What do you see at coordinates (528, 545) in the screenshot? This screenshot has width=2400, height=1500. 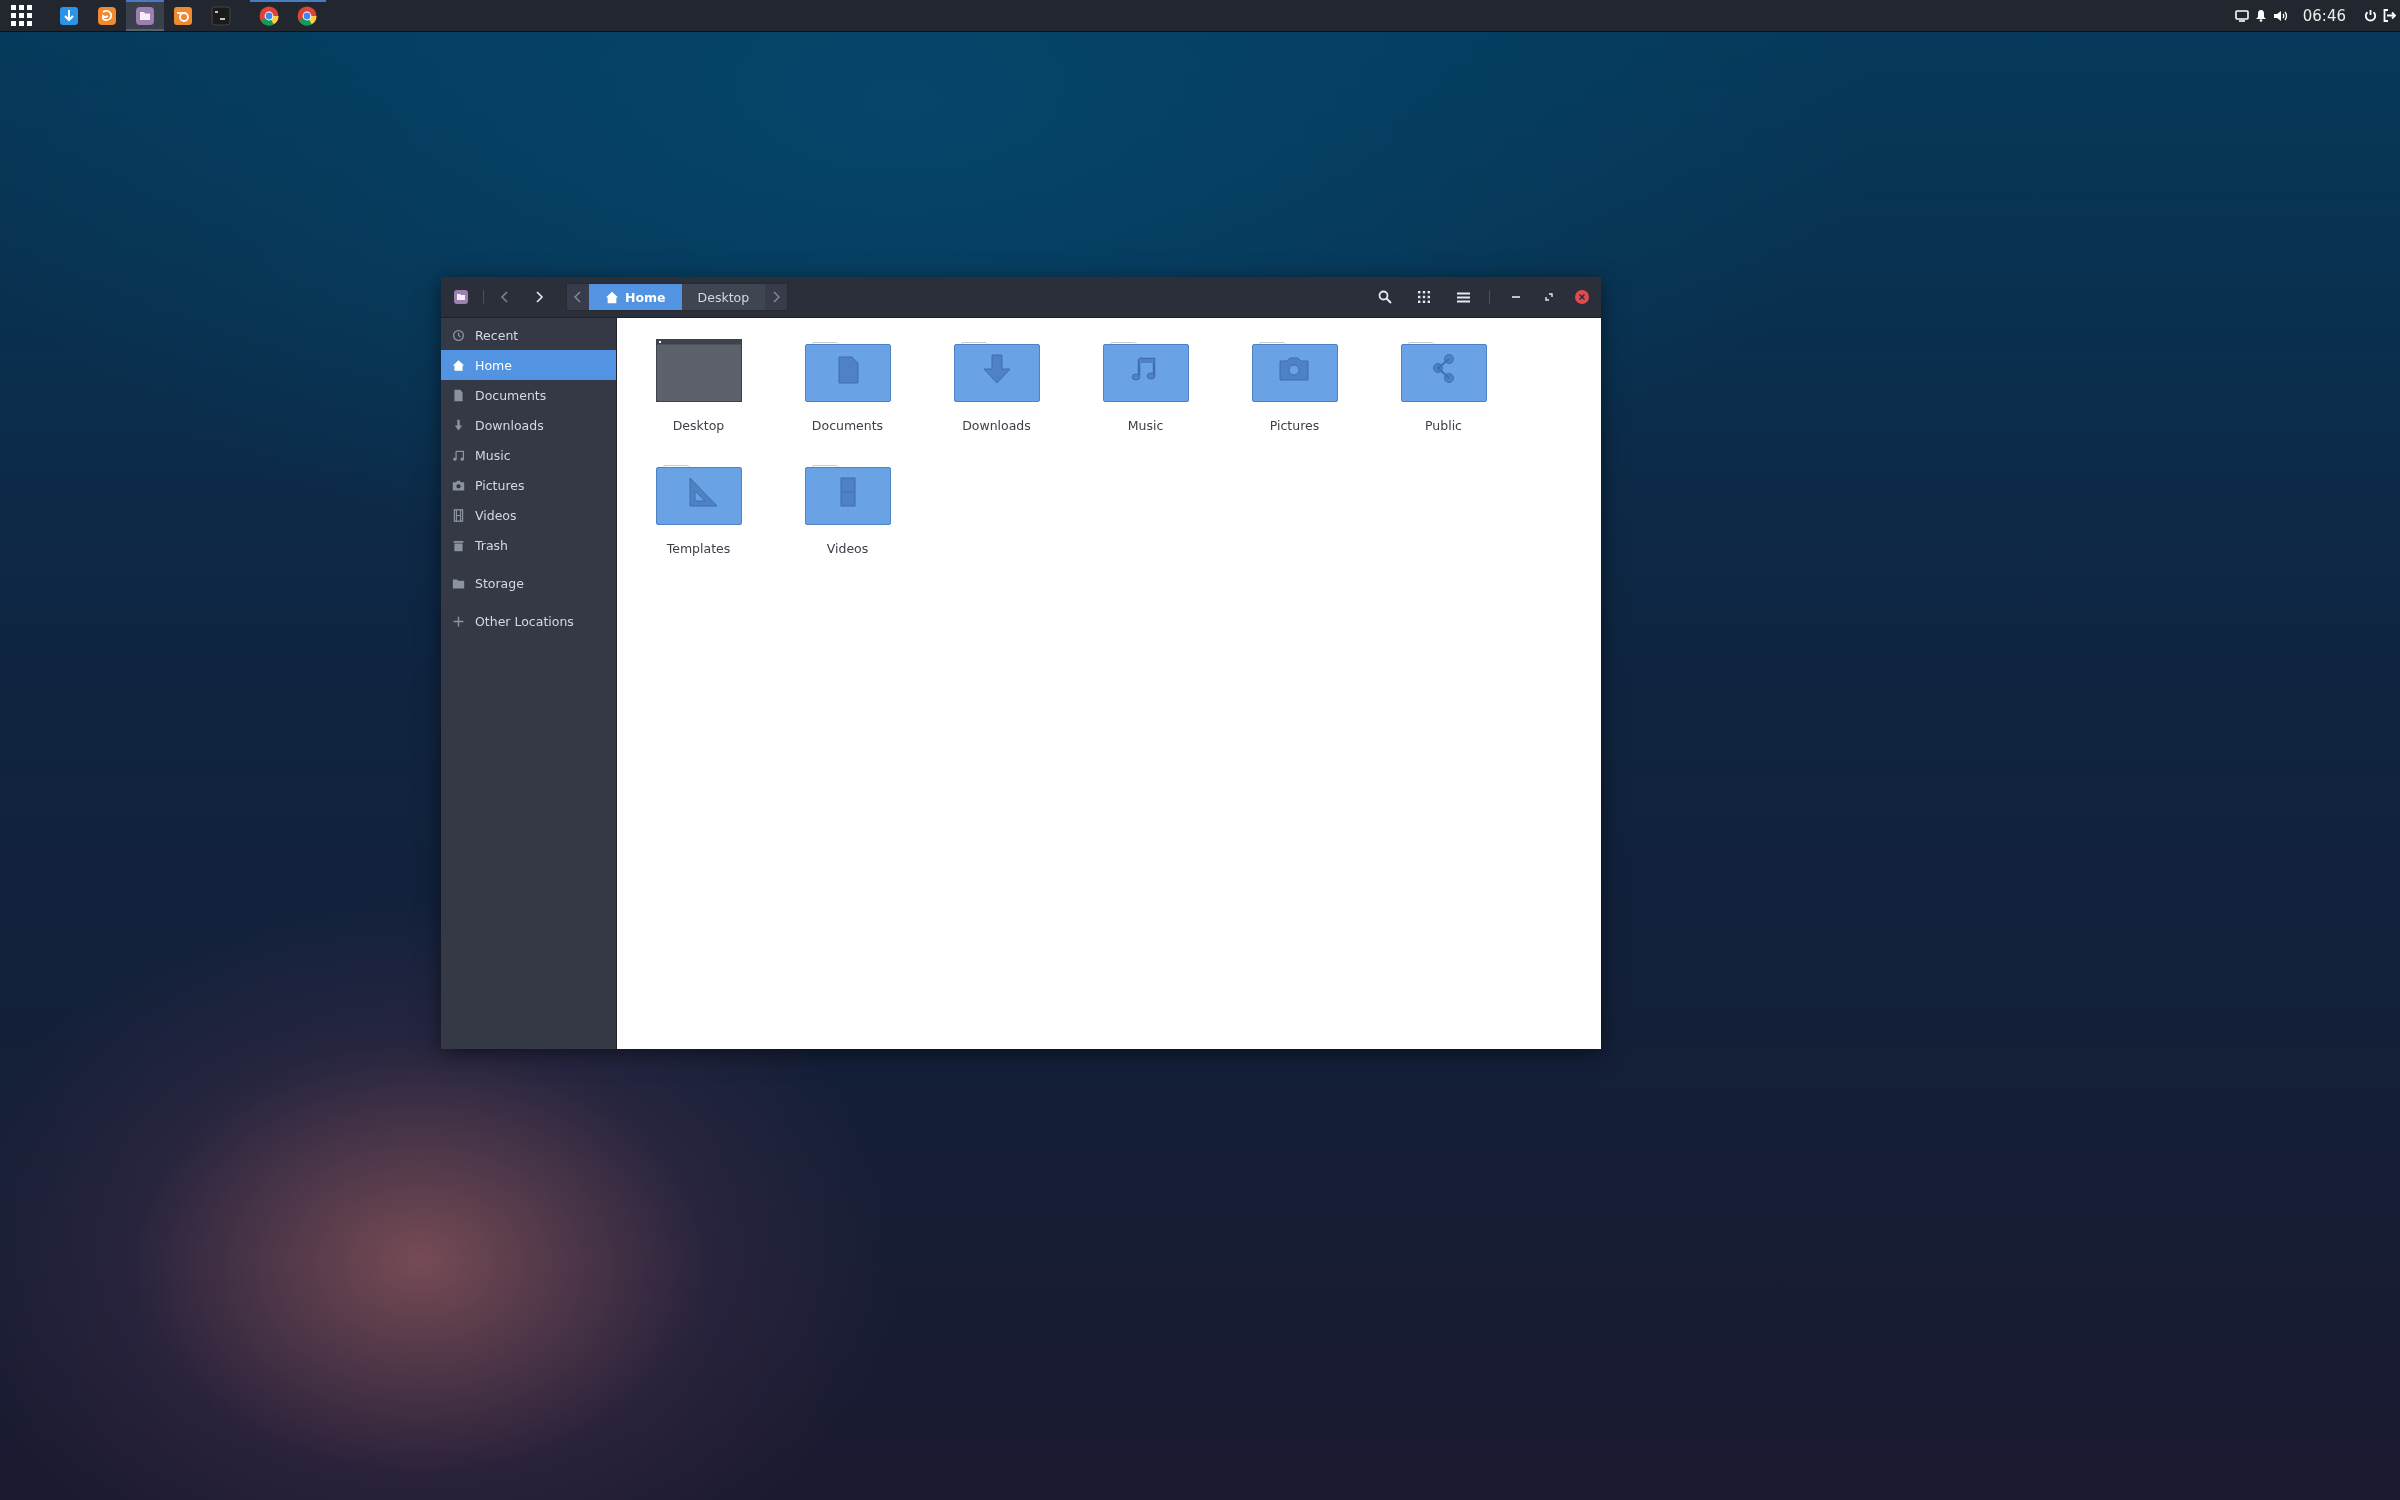 I see `sidebar-item: Trash` at bounding box center [528, 545].